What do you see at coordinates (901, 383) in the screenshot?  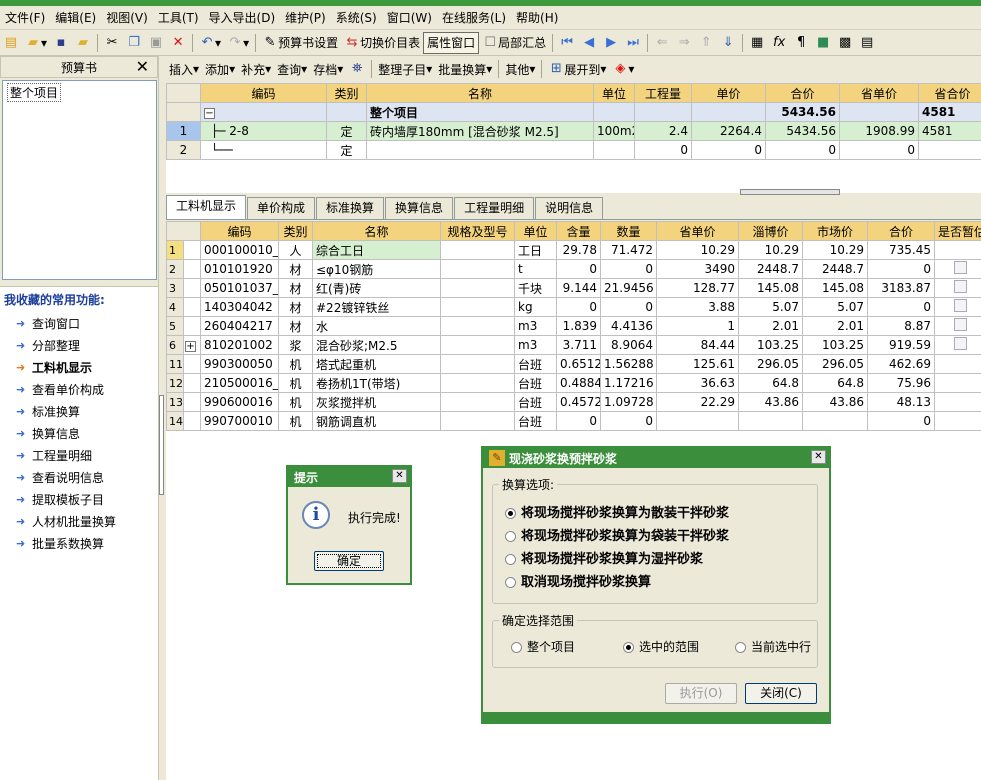 I see `cell-total: 75.96` at bounding box center [901, 383].